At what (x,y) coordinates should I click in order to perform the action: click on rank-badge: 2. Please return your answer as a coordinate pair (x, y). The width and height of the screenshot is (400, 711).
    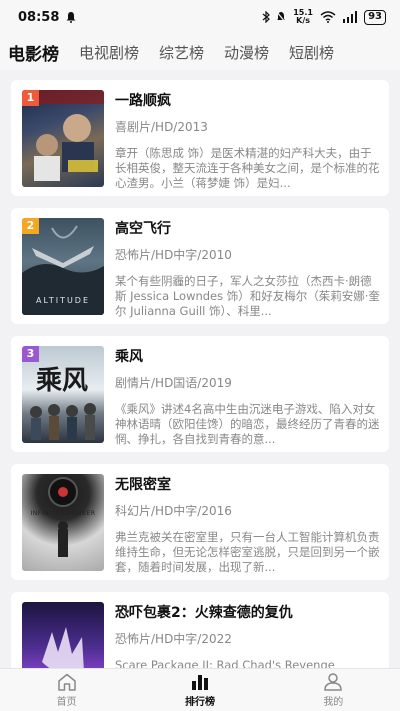
    Looking at the image, I should click on (30, 226).